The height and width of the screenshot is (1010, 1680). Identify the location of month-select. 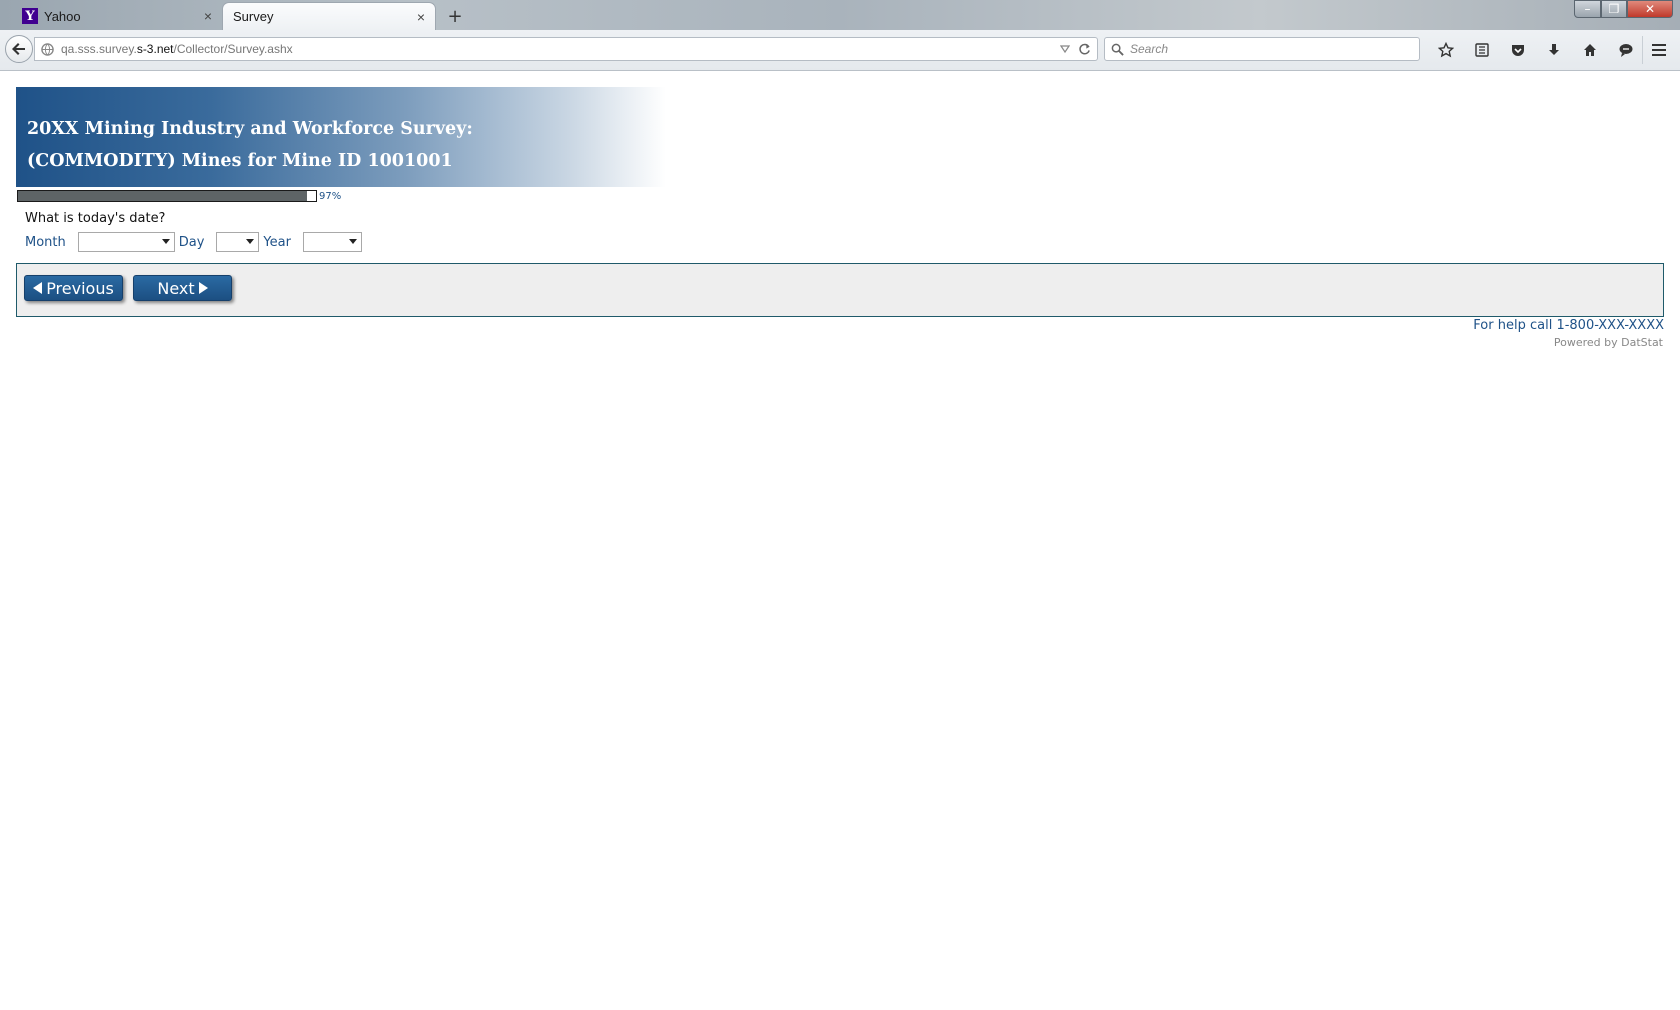
(126, 242).